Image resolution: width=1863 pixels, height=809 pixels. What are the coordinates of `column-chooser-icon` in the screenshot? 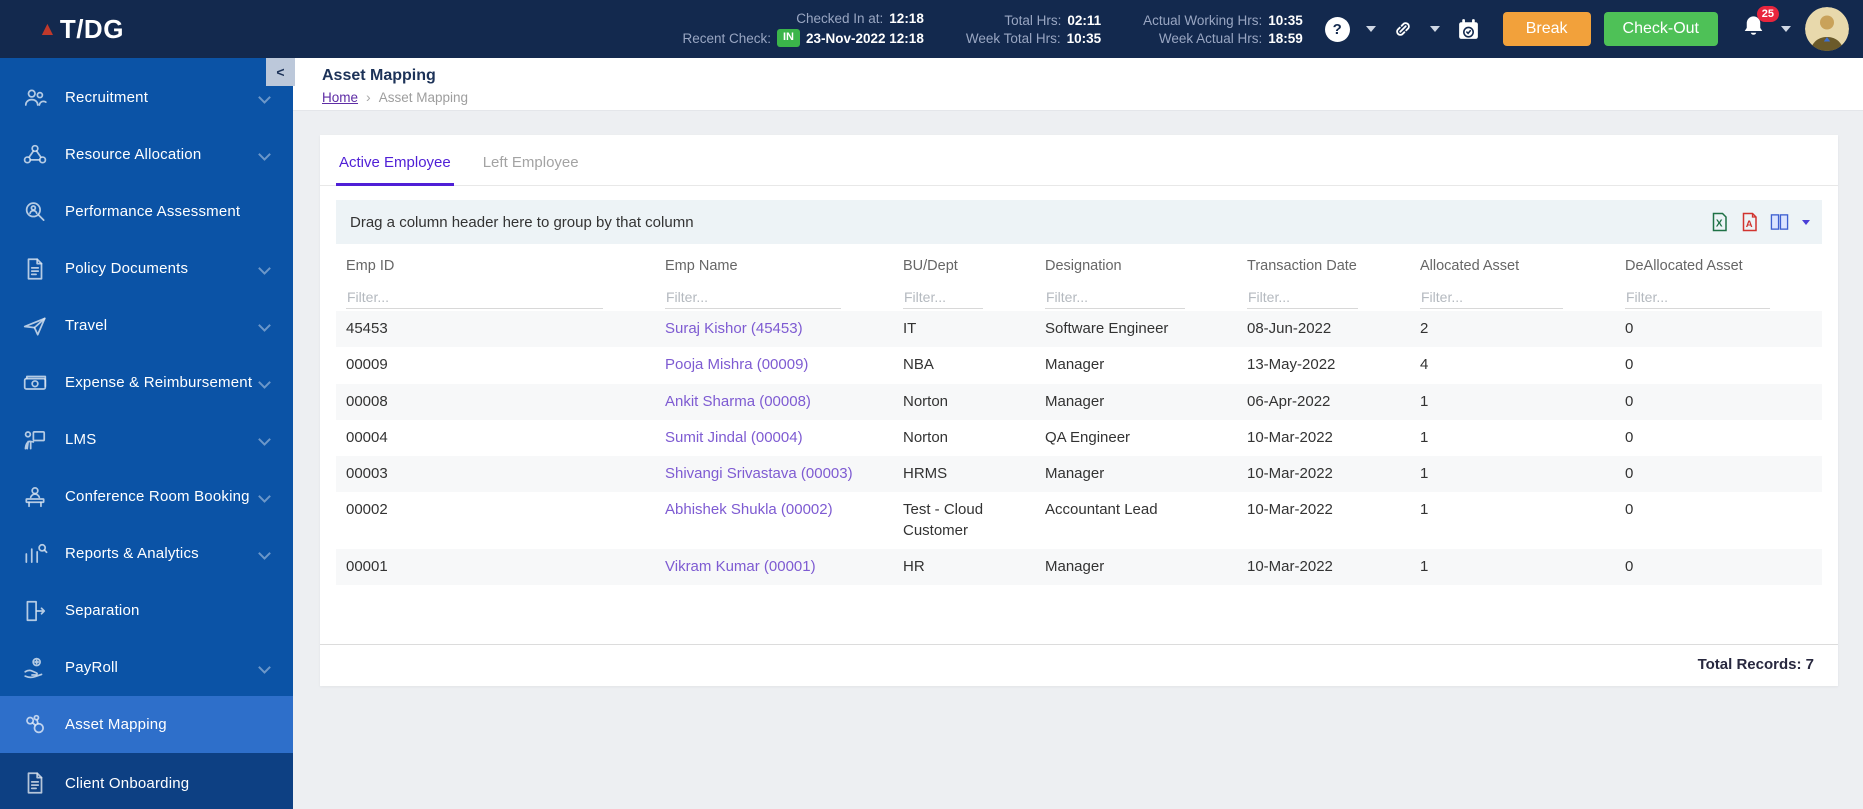 It's located at (1779, 222).